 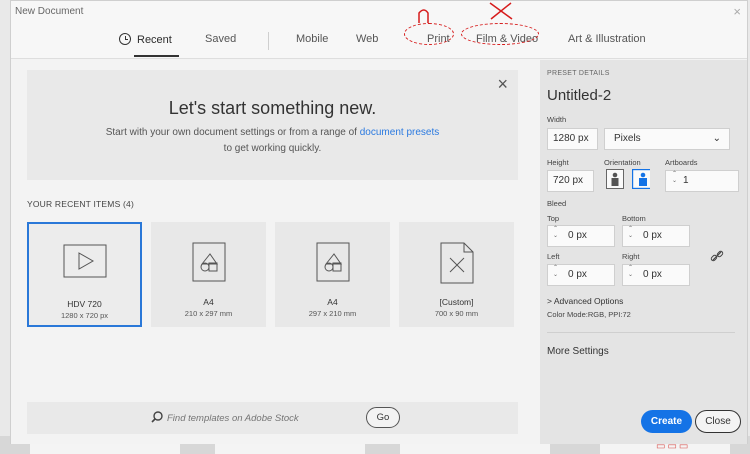 I want to click on stock-search-input, so click(x=262, y=418).